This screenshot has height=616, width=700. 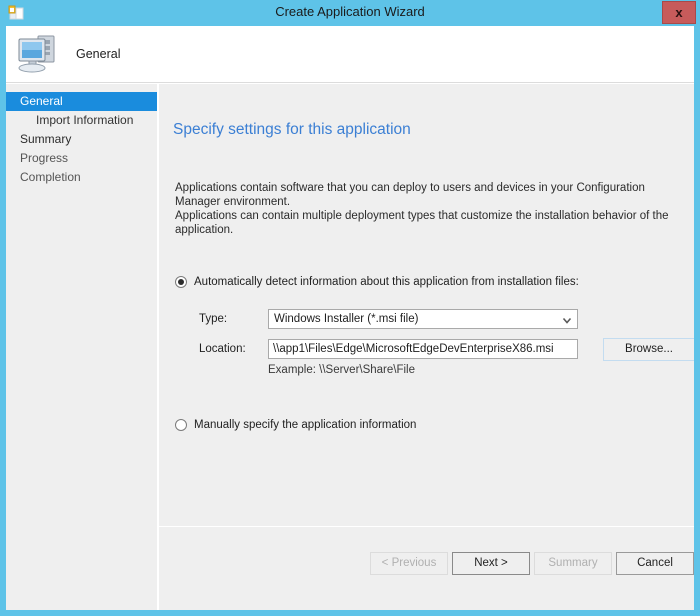 I want to click on header-step-label: General, so click(x=98, y=54).